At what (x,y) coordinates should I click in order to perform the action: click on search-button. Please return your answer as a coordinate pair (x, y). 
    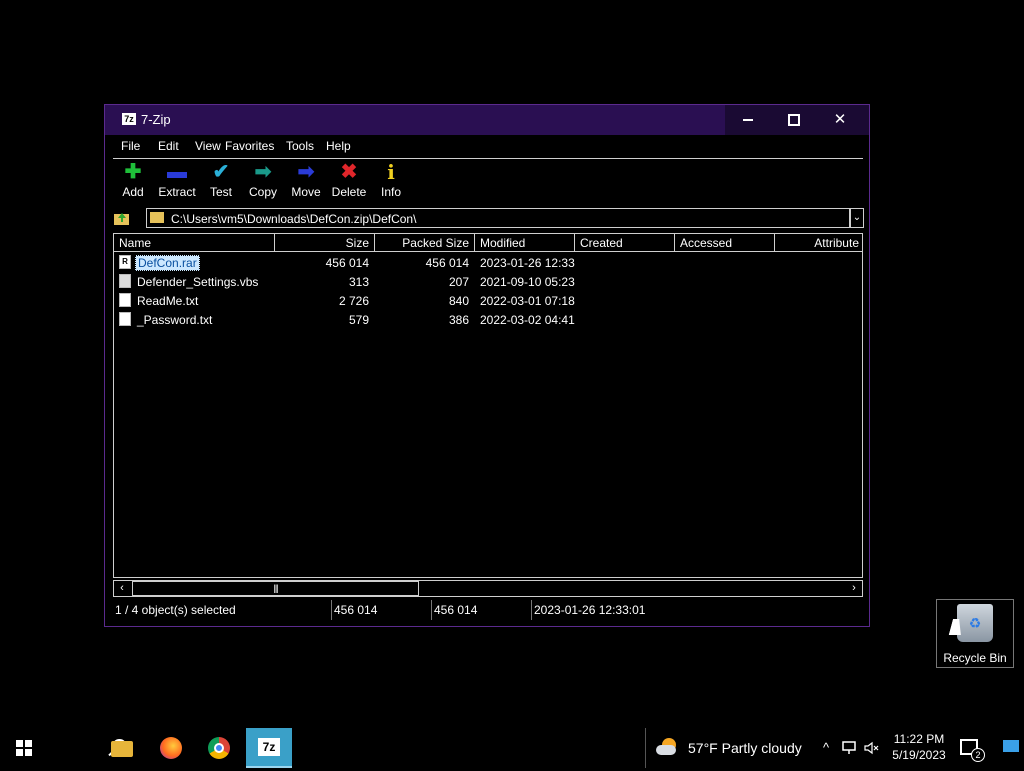
    Looking at the image, I should click on (87, 748).